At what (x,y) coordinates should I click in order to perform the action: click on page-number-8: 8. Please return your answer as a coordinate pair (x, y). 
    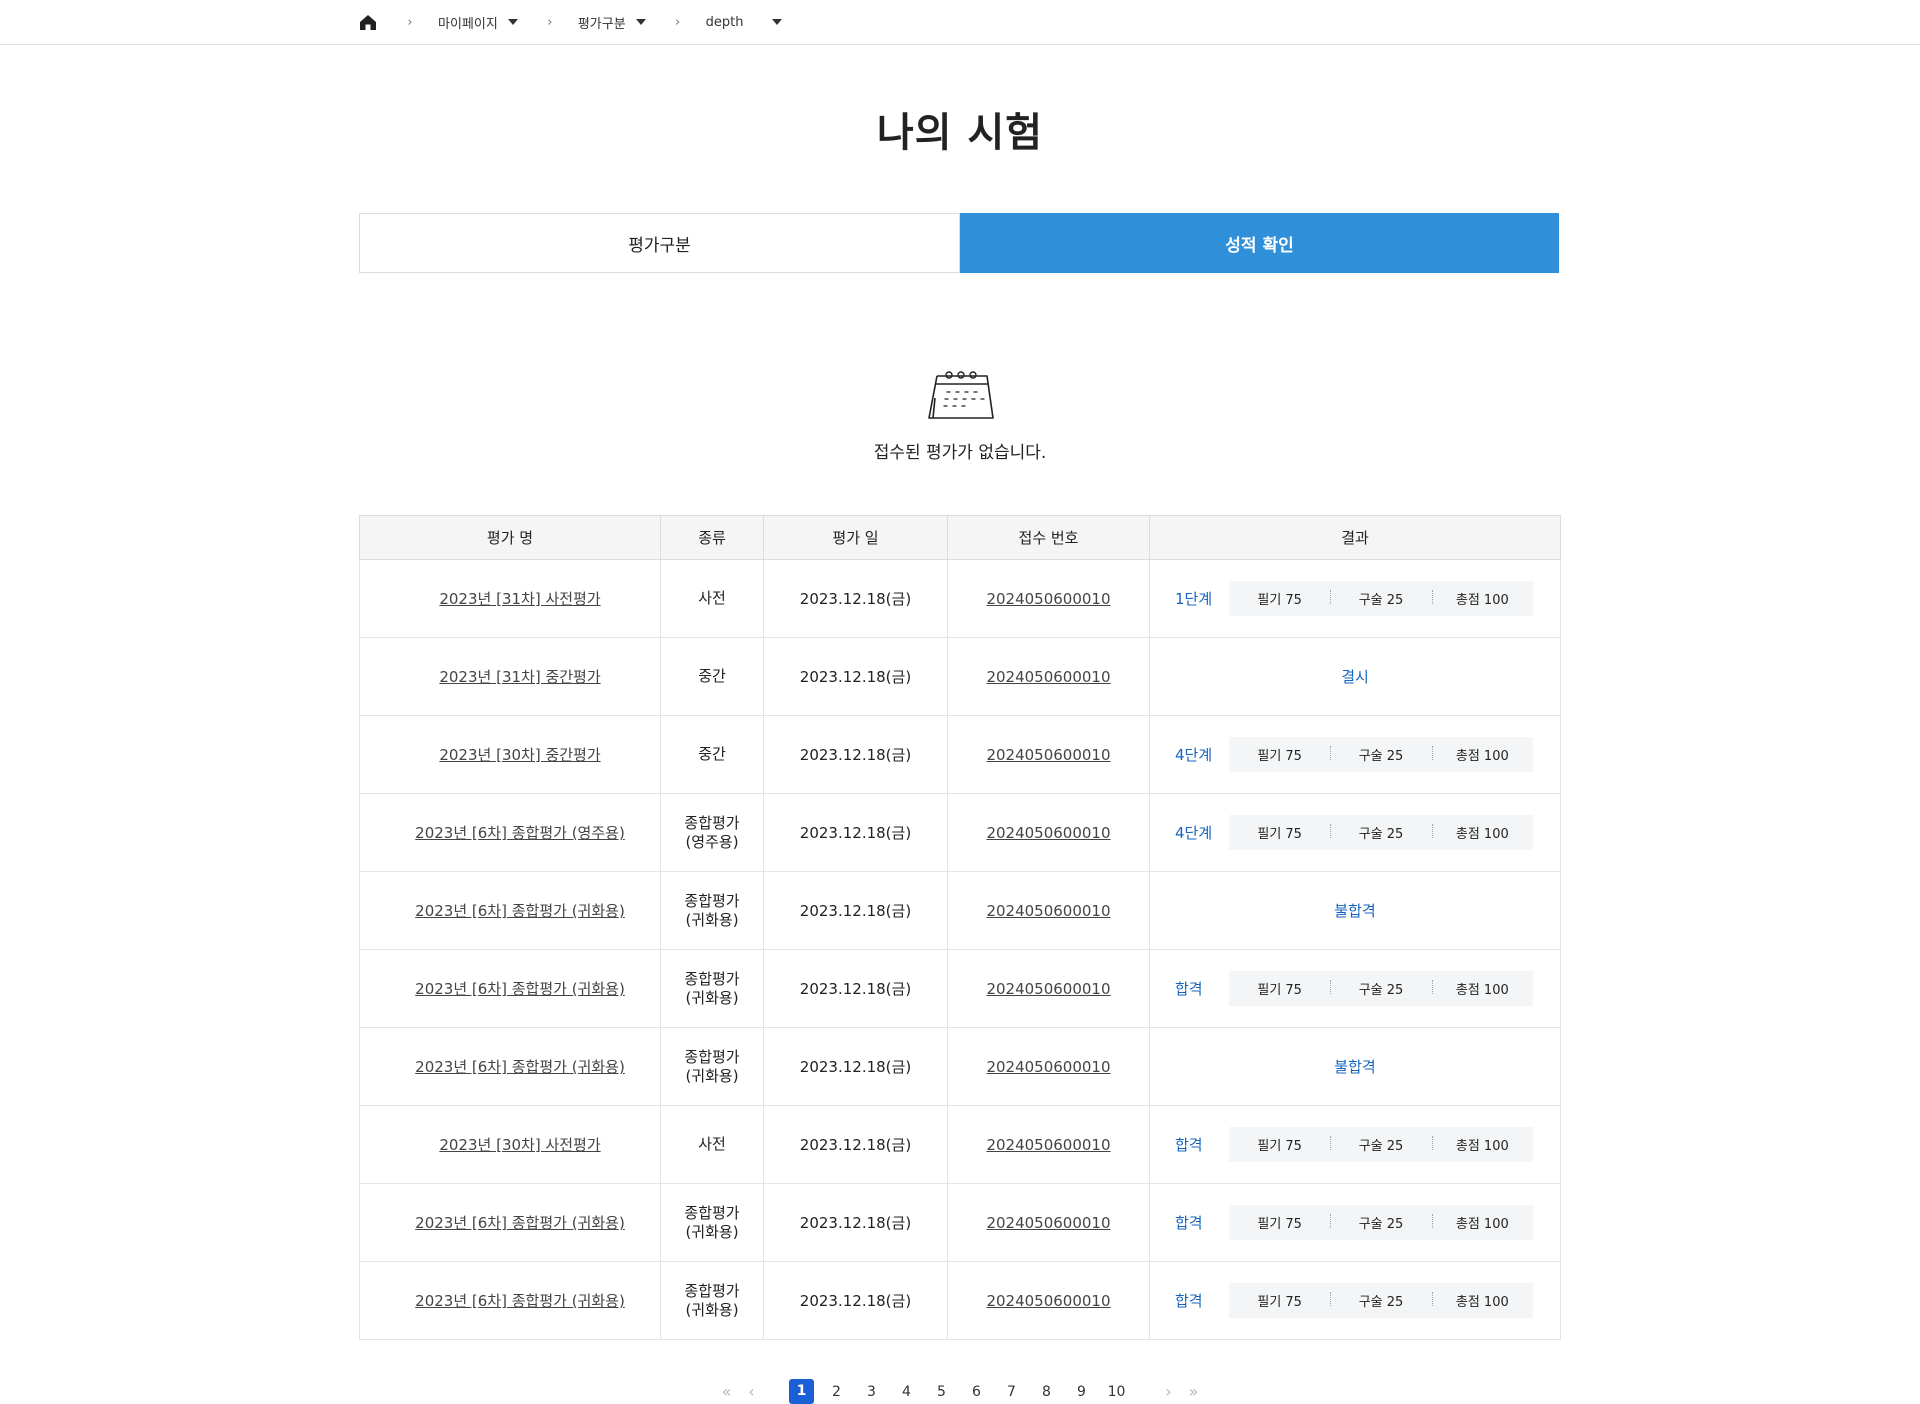
    Looking at the image, I should click on (1046, 1392).